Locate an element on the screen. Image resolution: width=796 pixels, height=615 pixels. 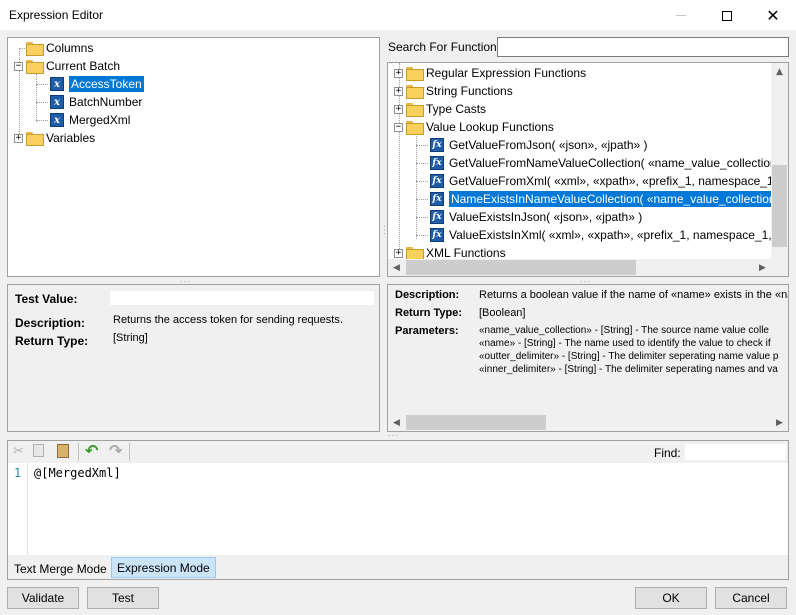
line-number: 1 is located at coordinates (18, 473).